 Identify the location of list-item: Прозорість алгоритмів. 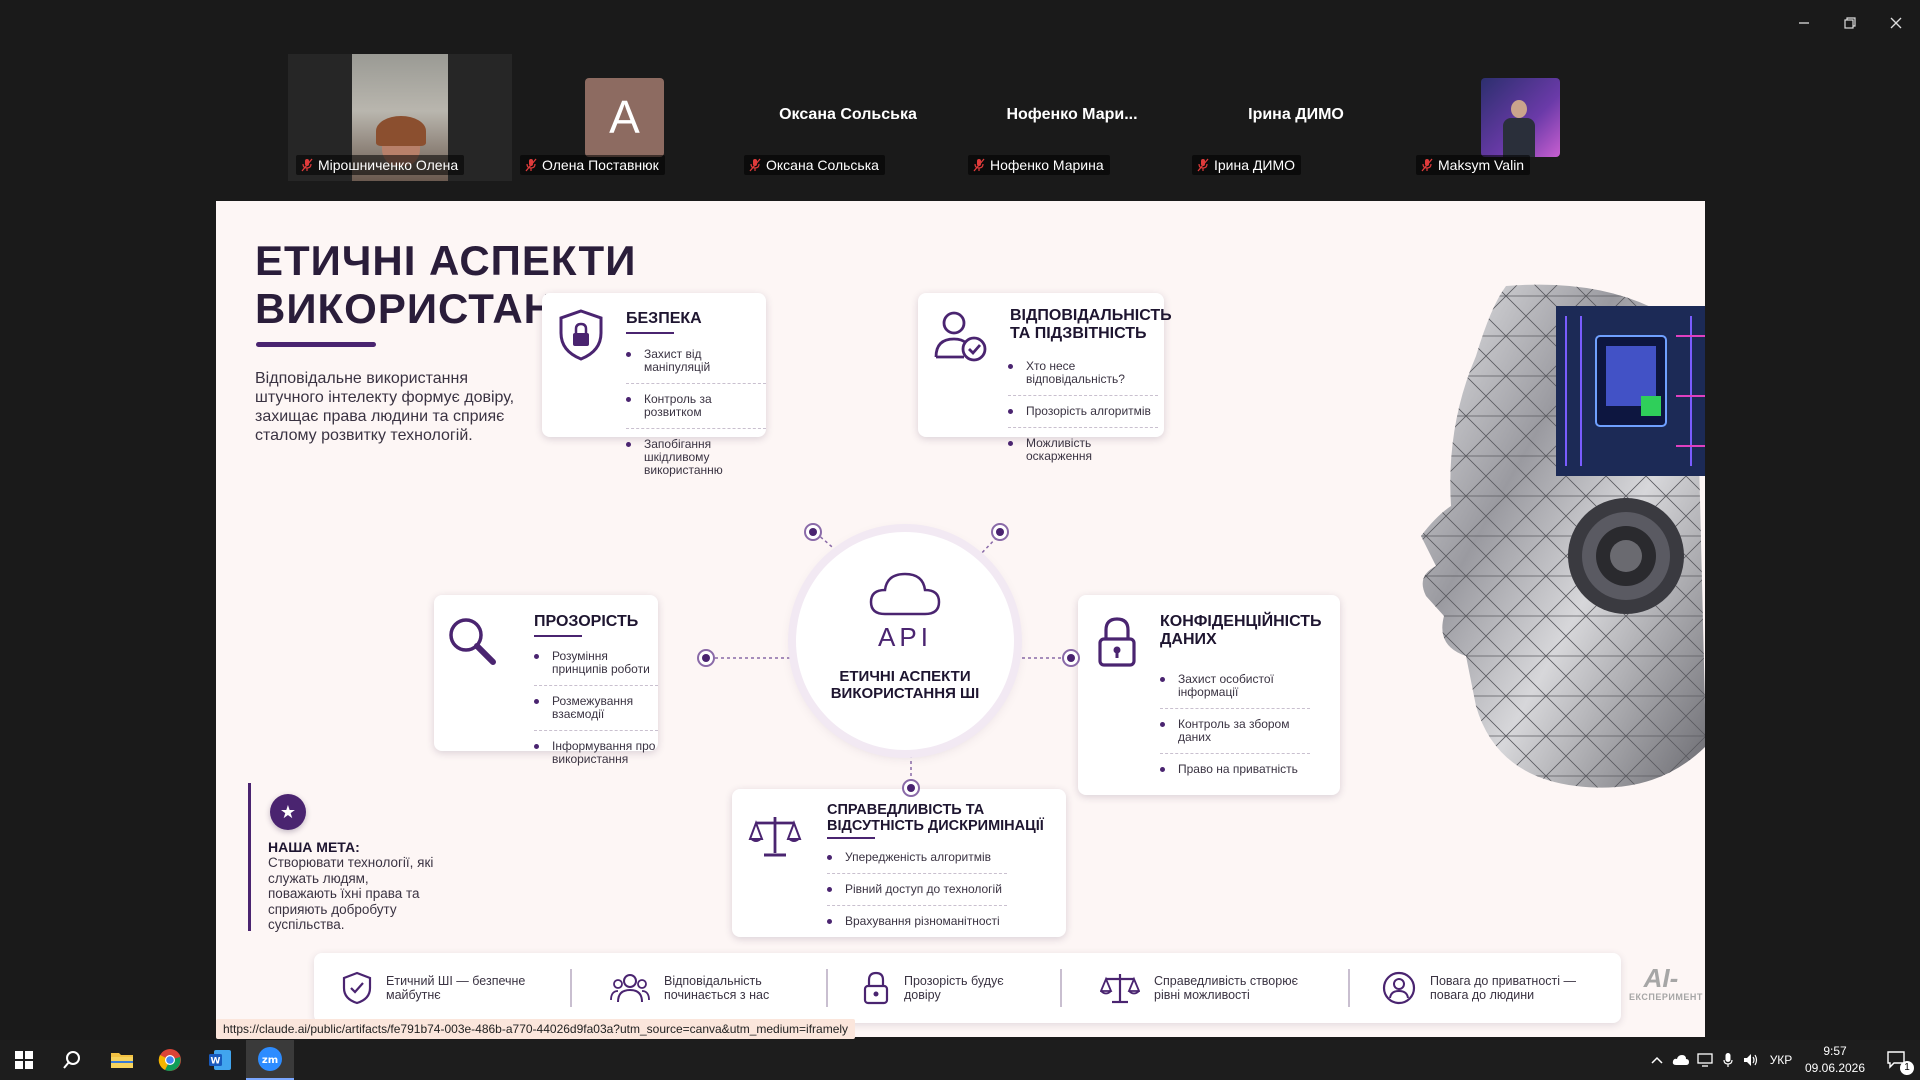
(1083, 416).